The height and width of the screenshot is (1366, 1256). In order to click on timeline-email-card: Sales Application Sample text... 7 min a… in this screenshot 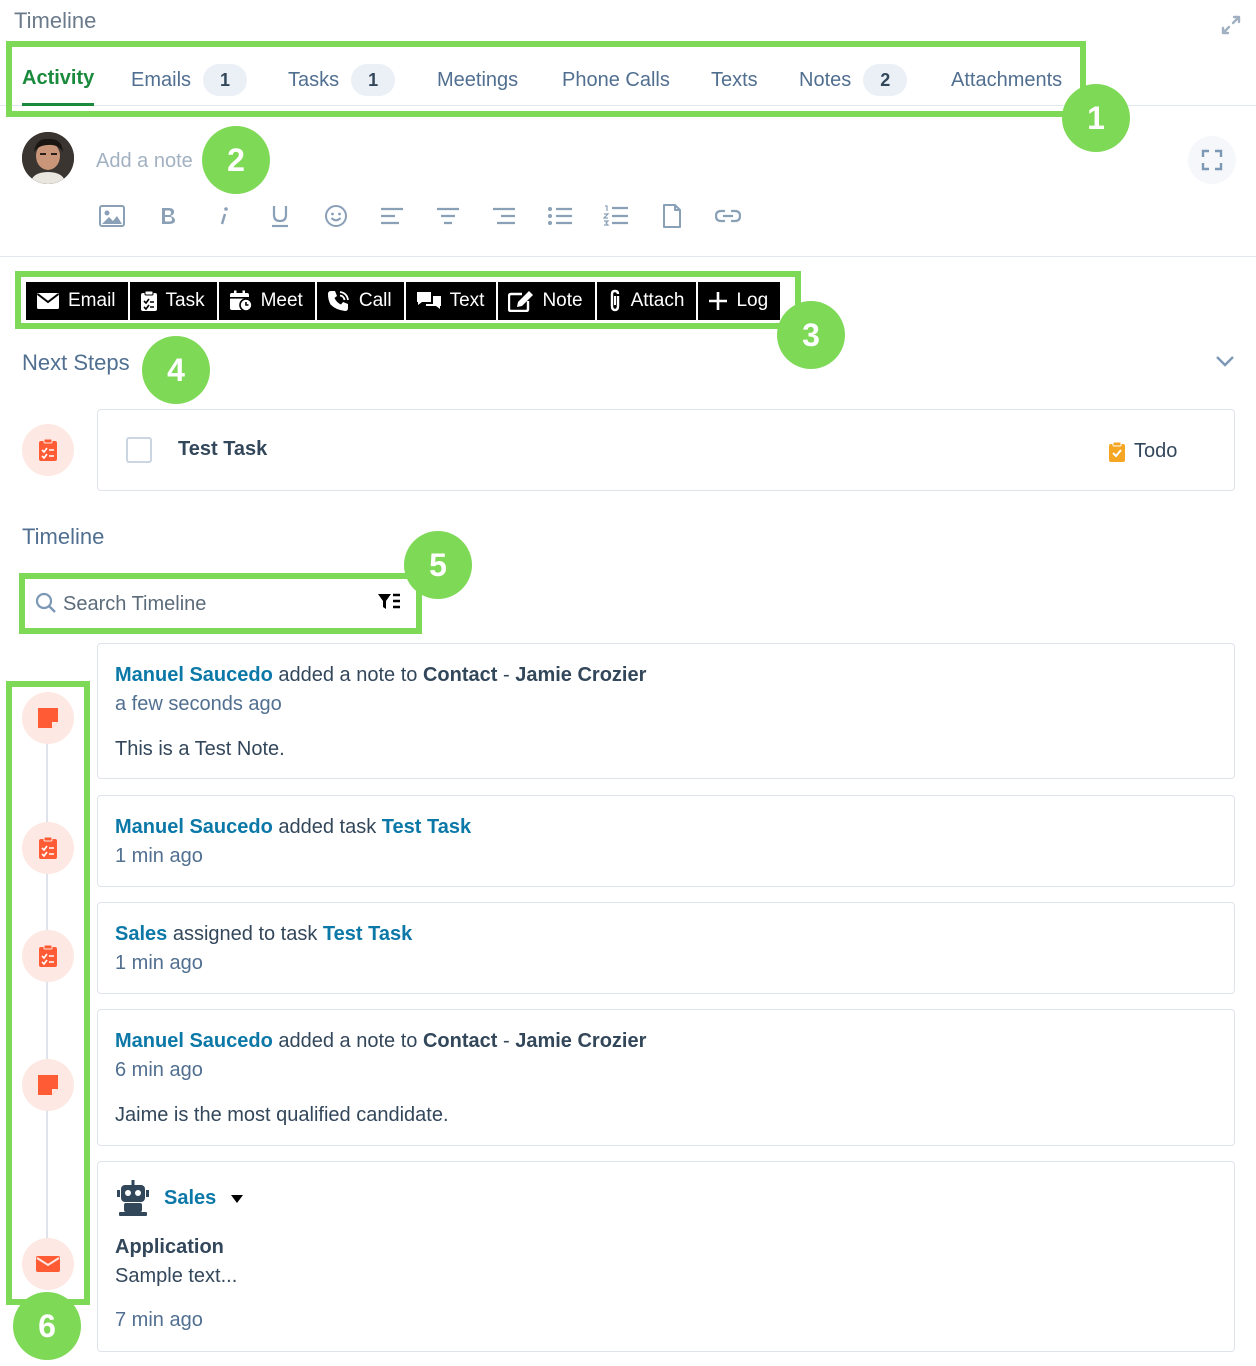, I will do `click(666, 1256)`.